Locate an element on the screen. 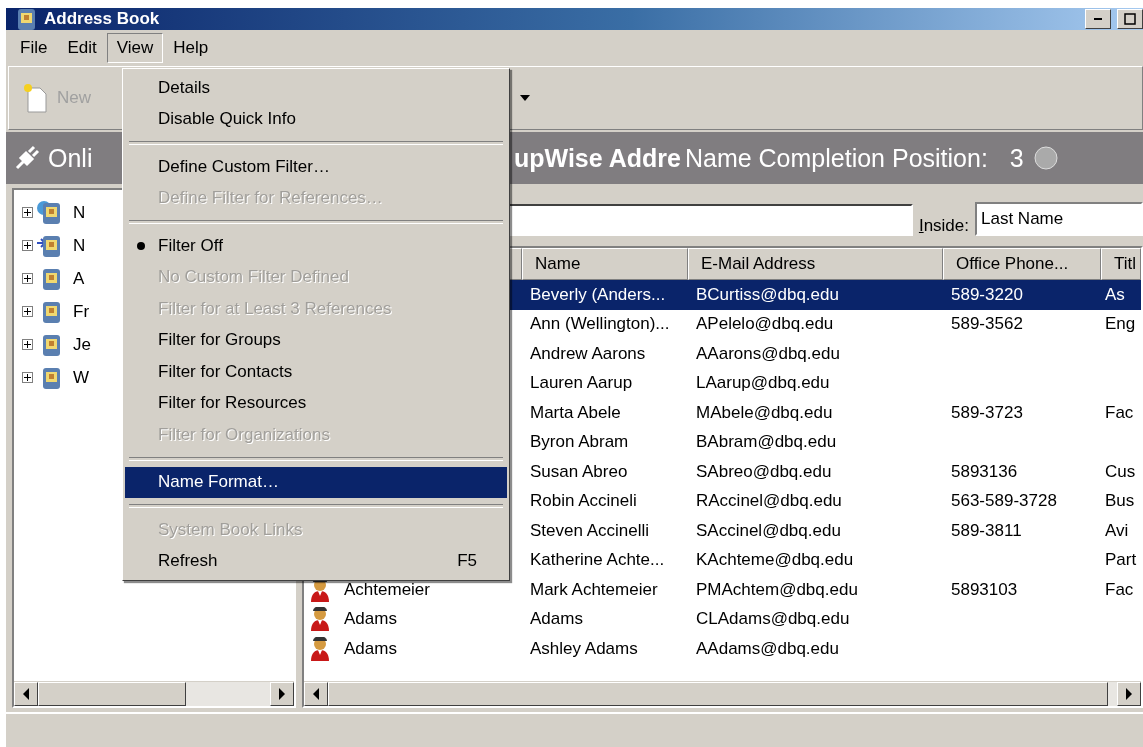 This screenshot has height=747, width=1143. menu-item: Filter for Groups is located at coordinates (316, 340).